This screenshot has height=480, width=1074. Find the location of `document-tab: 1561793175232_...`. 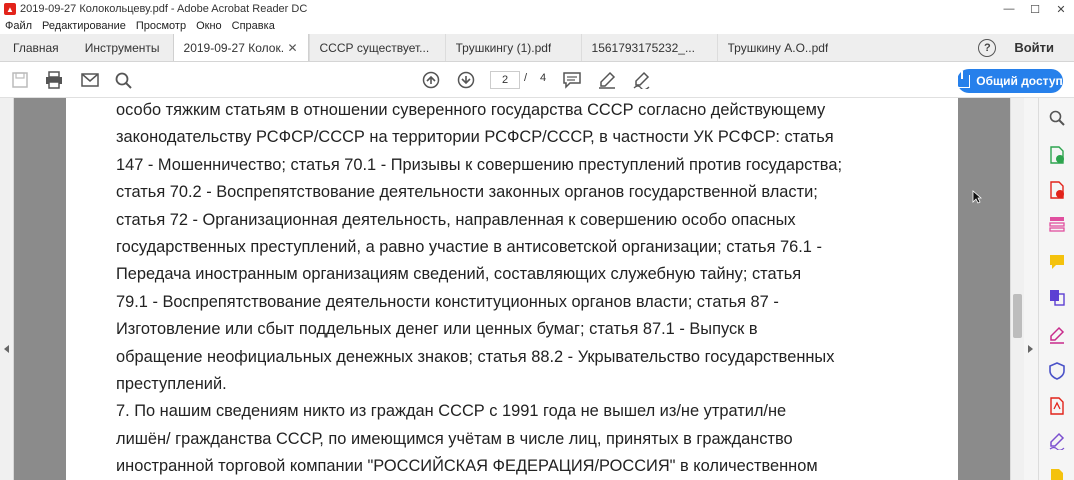

document-tab: 1561793175232_... is located at coordinates (648, 47).